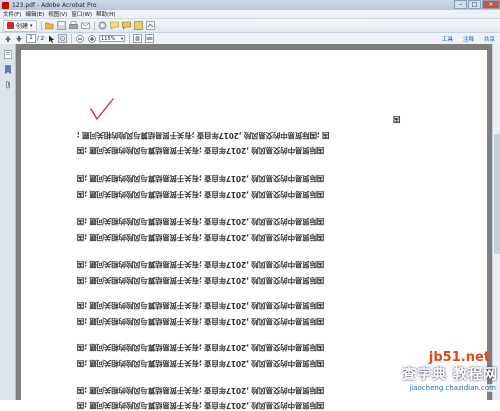  What do you see at coordinates (7, 38) in the screenshot?
I see `previous-page-icon` at bounding box center [7, 38].